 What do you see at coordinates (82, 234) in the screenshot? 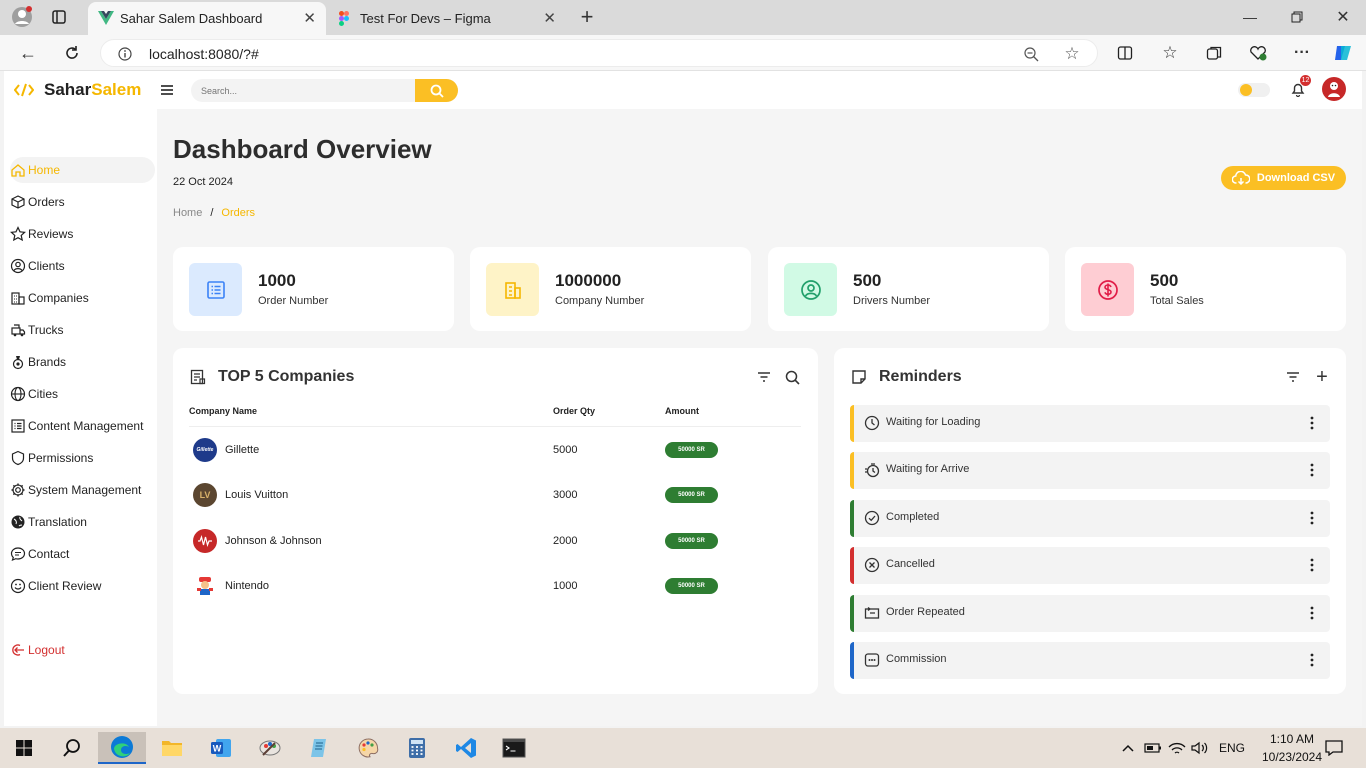
I see `sidebar-item-reviews: Reviews` at bounding box center [82, 234].